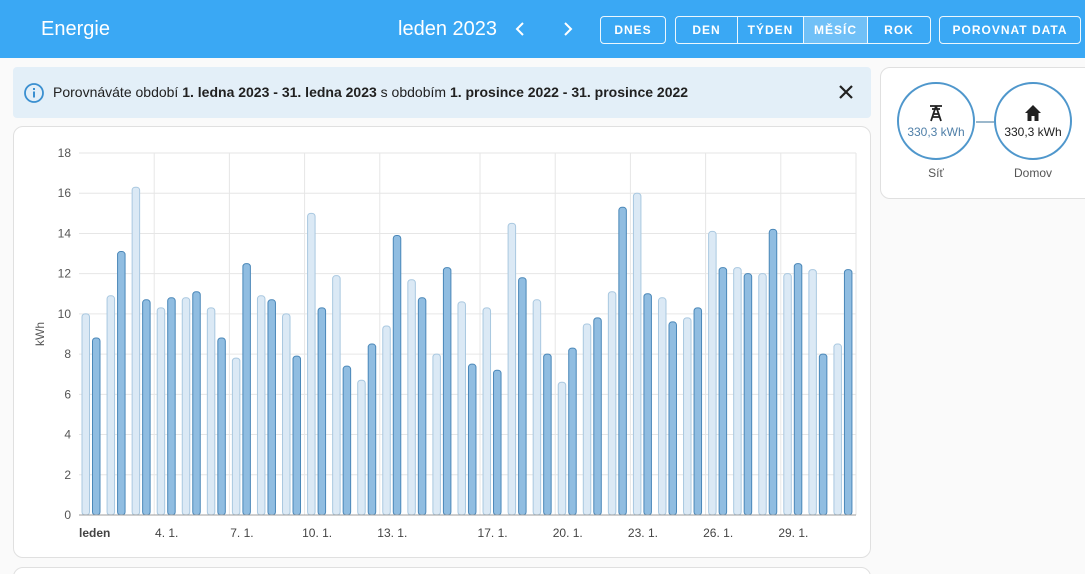 Image resolution: width=1085 pixels, height=574 pixels. Describe the element at coordinates (707, 30) in the screenshot. I see `mode-day-button: DEN` at that location.